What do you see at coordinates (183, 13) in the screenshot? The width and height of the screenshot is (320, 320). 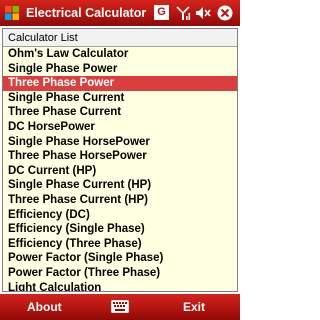 I see `signal-icon` at bounding box center [183, 13].